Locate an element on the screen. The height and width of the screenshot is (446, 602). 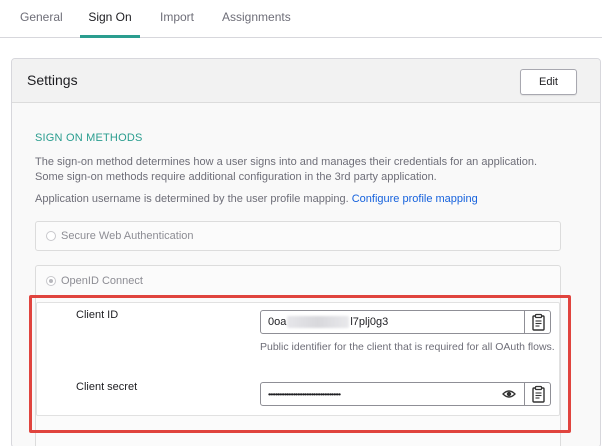
settings-header: Settings Edit is located at coordinates (306, 81).